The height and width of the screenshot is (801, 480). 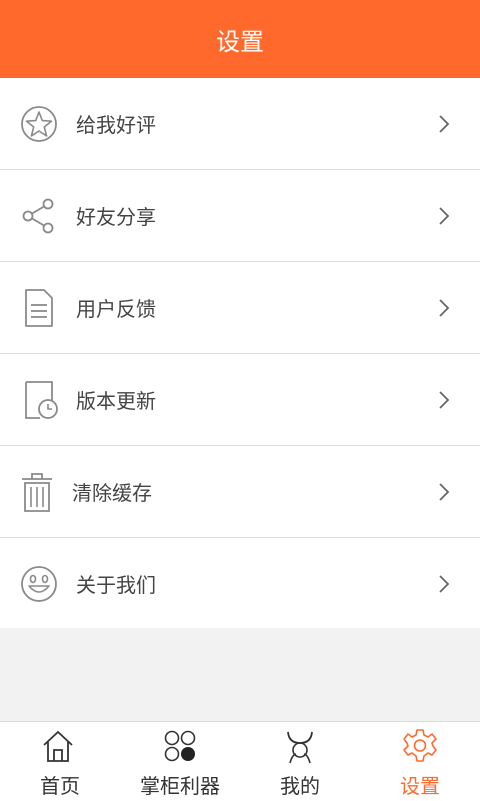 What do you see at coordinates (37, 492) in the screenshot?
I see `trash-icon` at bounding box center [37, 492].